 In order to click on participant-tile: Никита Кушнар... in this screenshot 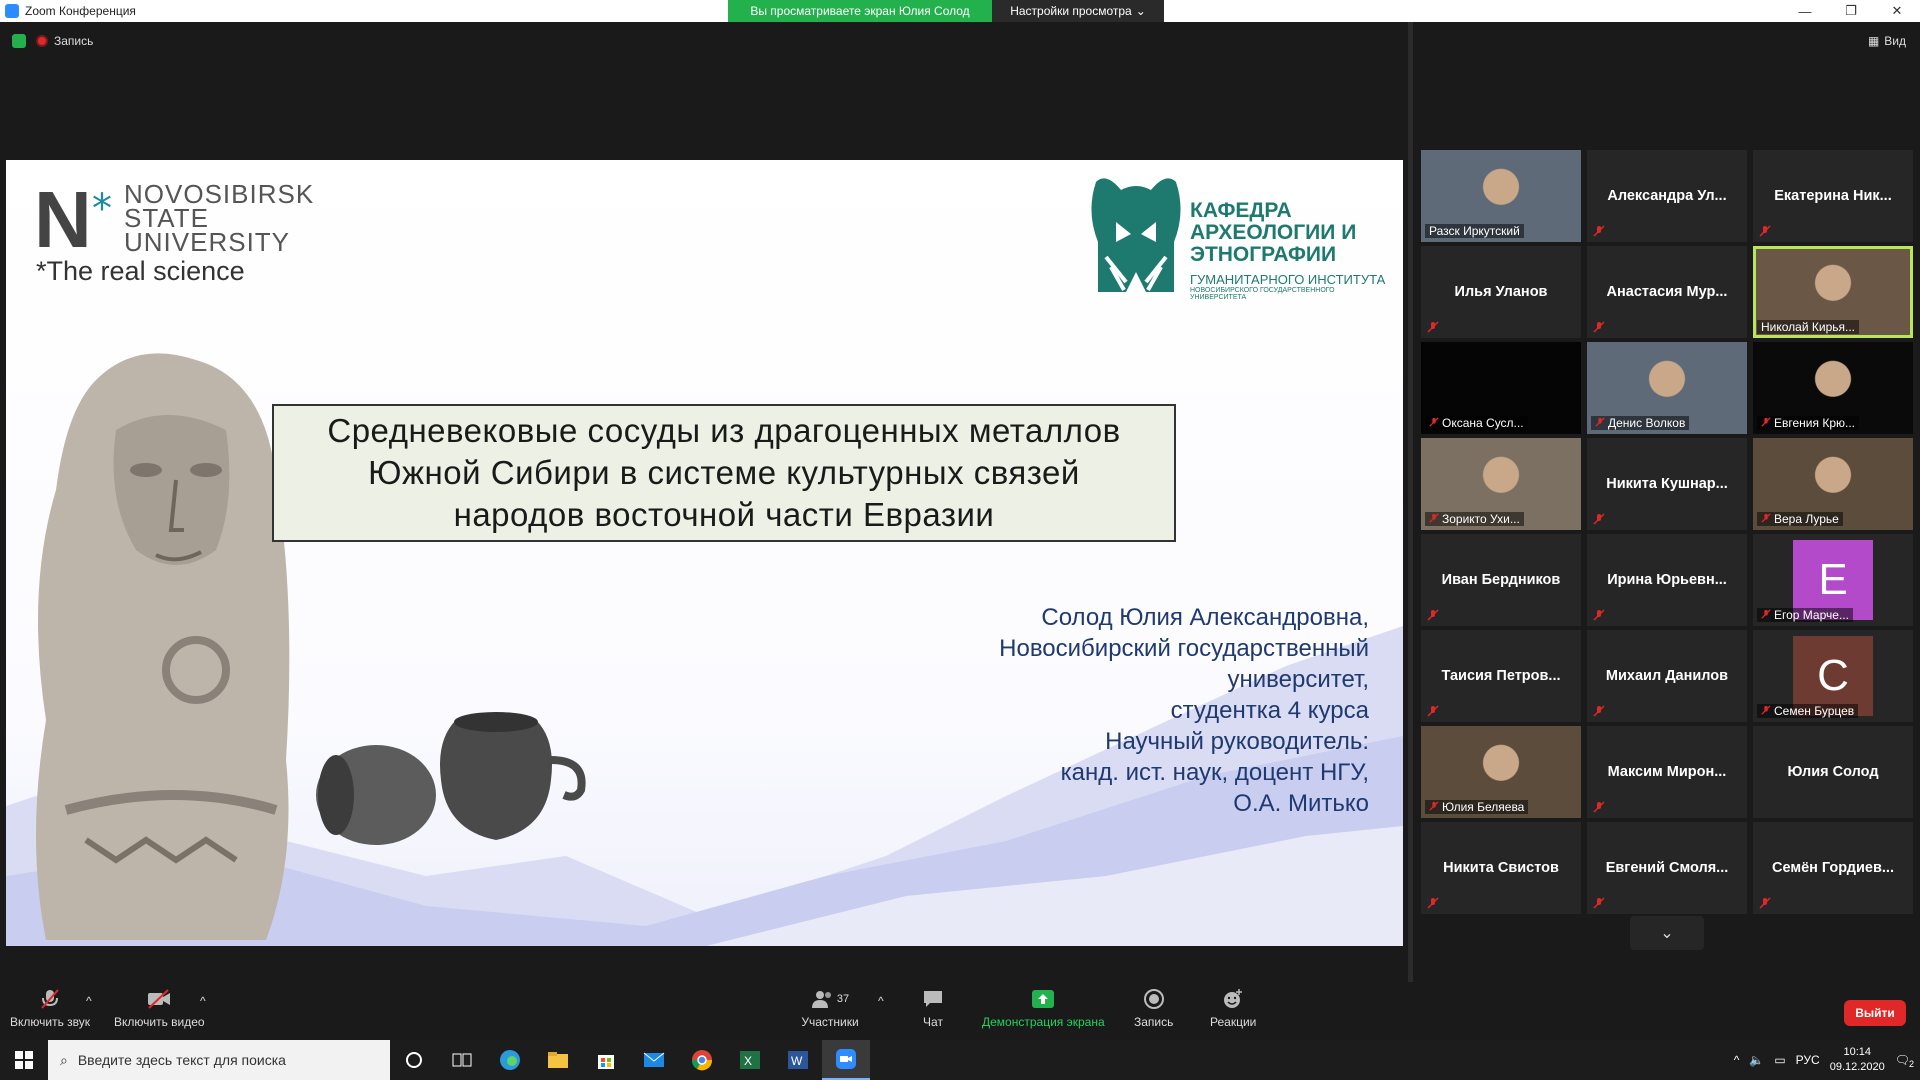, I will do `click(1667, 484)`.